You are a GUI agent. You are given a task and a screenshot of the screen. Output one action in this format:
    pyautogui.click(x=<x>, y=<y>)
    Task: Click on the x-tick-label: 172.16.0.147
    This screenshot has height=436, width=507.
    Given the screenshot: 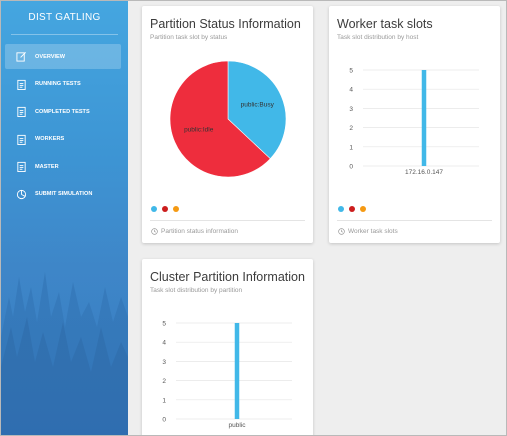 What is the action you would take?
    pyautogui.click(x=424, y=172)
    